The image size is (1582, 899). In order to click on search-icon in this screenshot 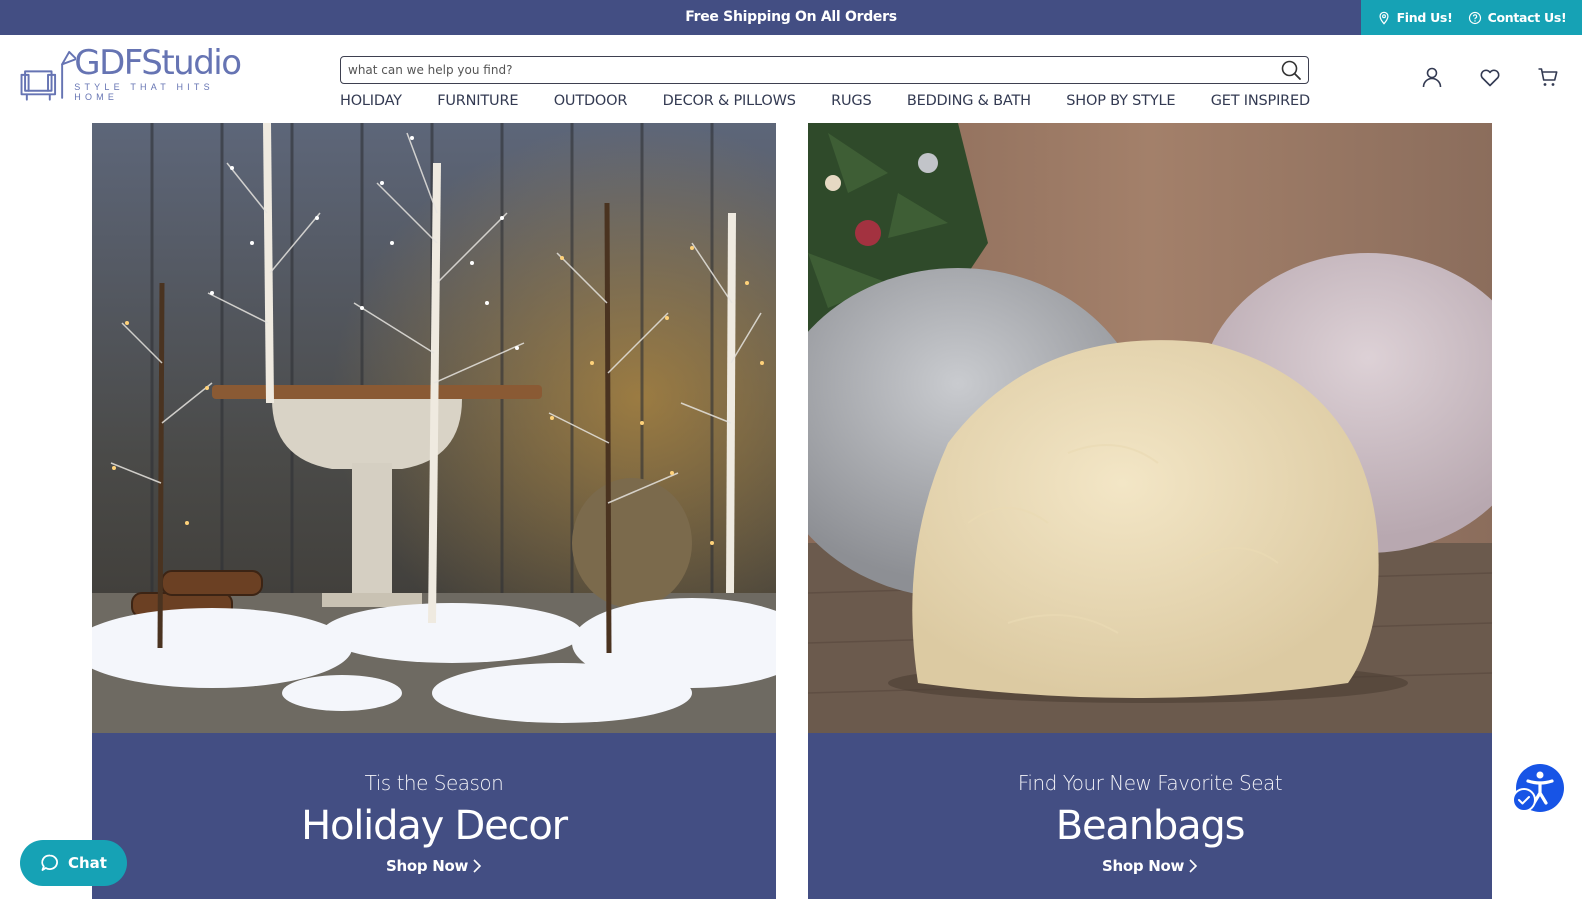, I will do `click(1291, 70)`.